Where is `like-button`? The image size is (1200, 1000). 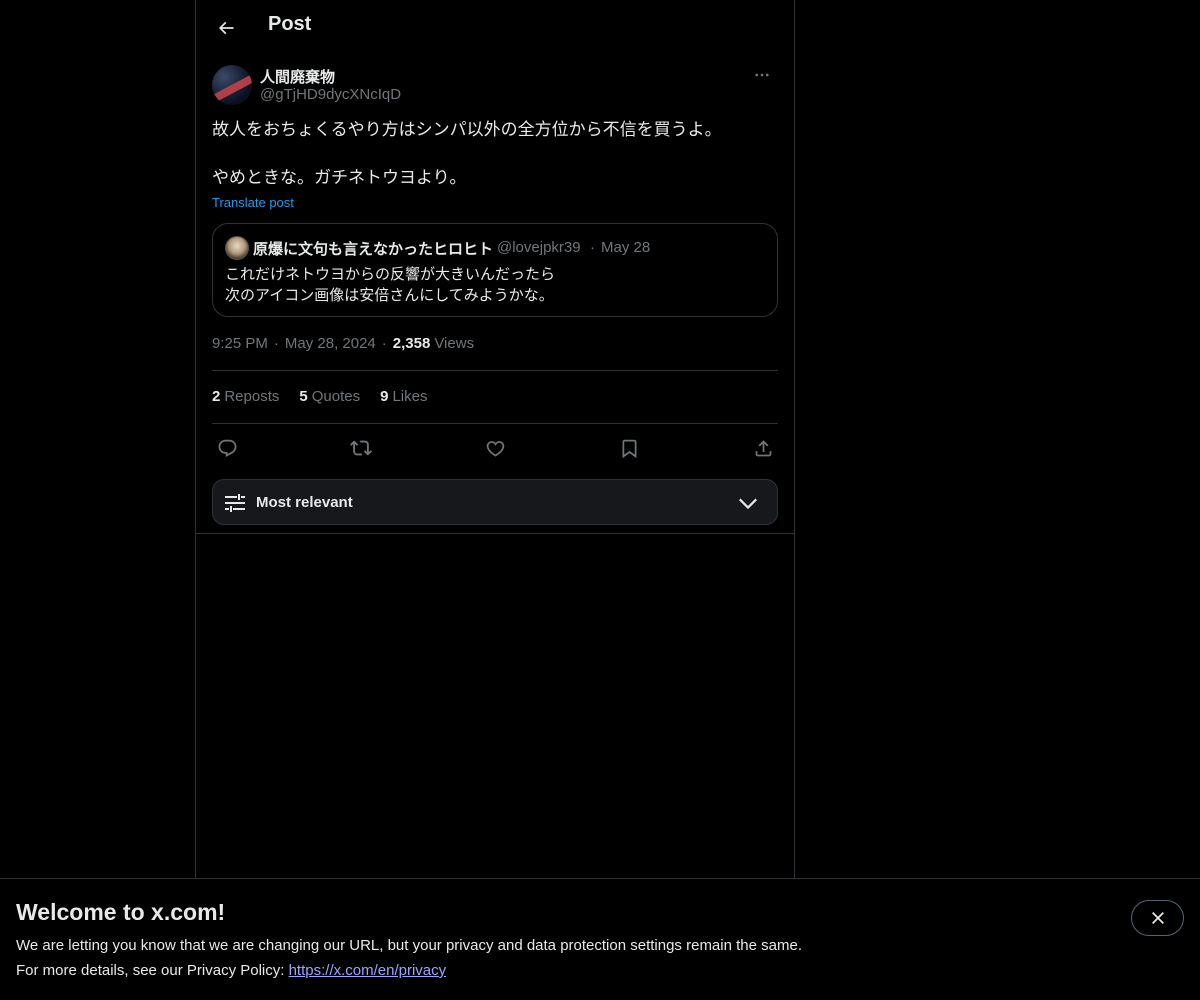
like-button is located at coordinates (495, 448).